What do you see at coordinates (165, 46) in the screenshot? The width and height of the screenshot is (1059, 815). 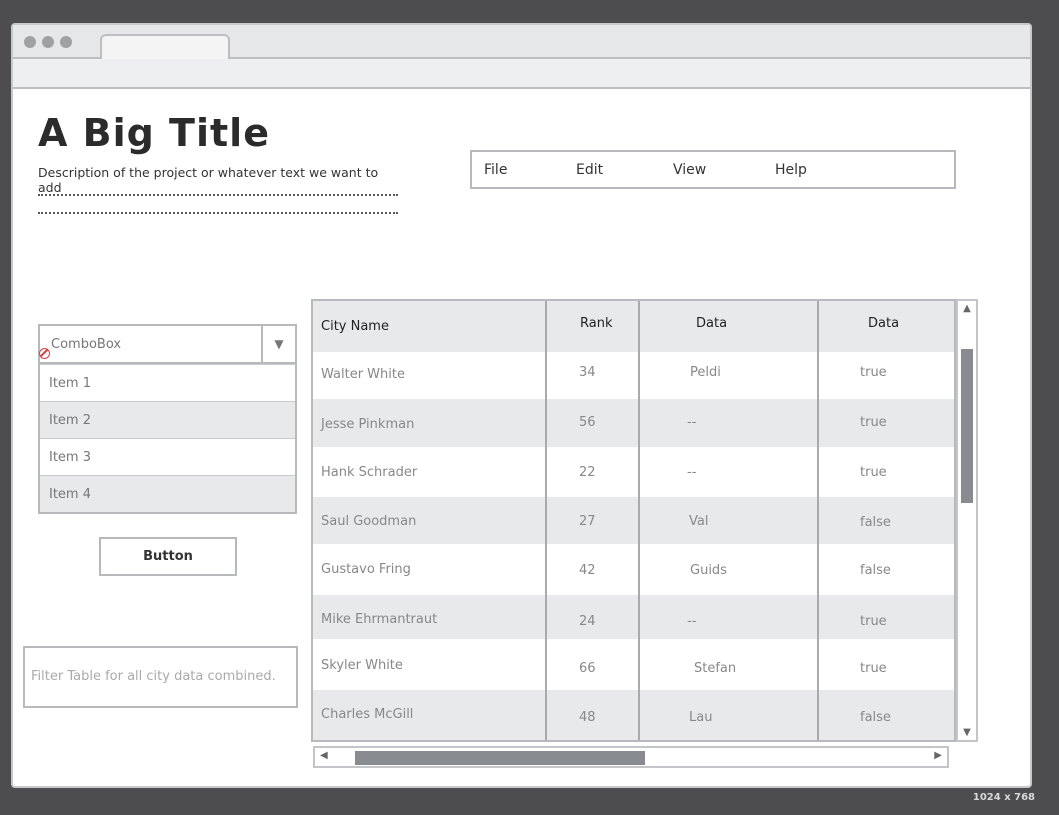 I see `browser-tab` at bounding box center [165, 46].